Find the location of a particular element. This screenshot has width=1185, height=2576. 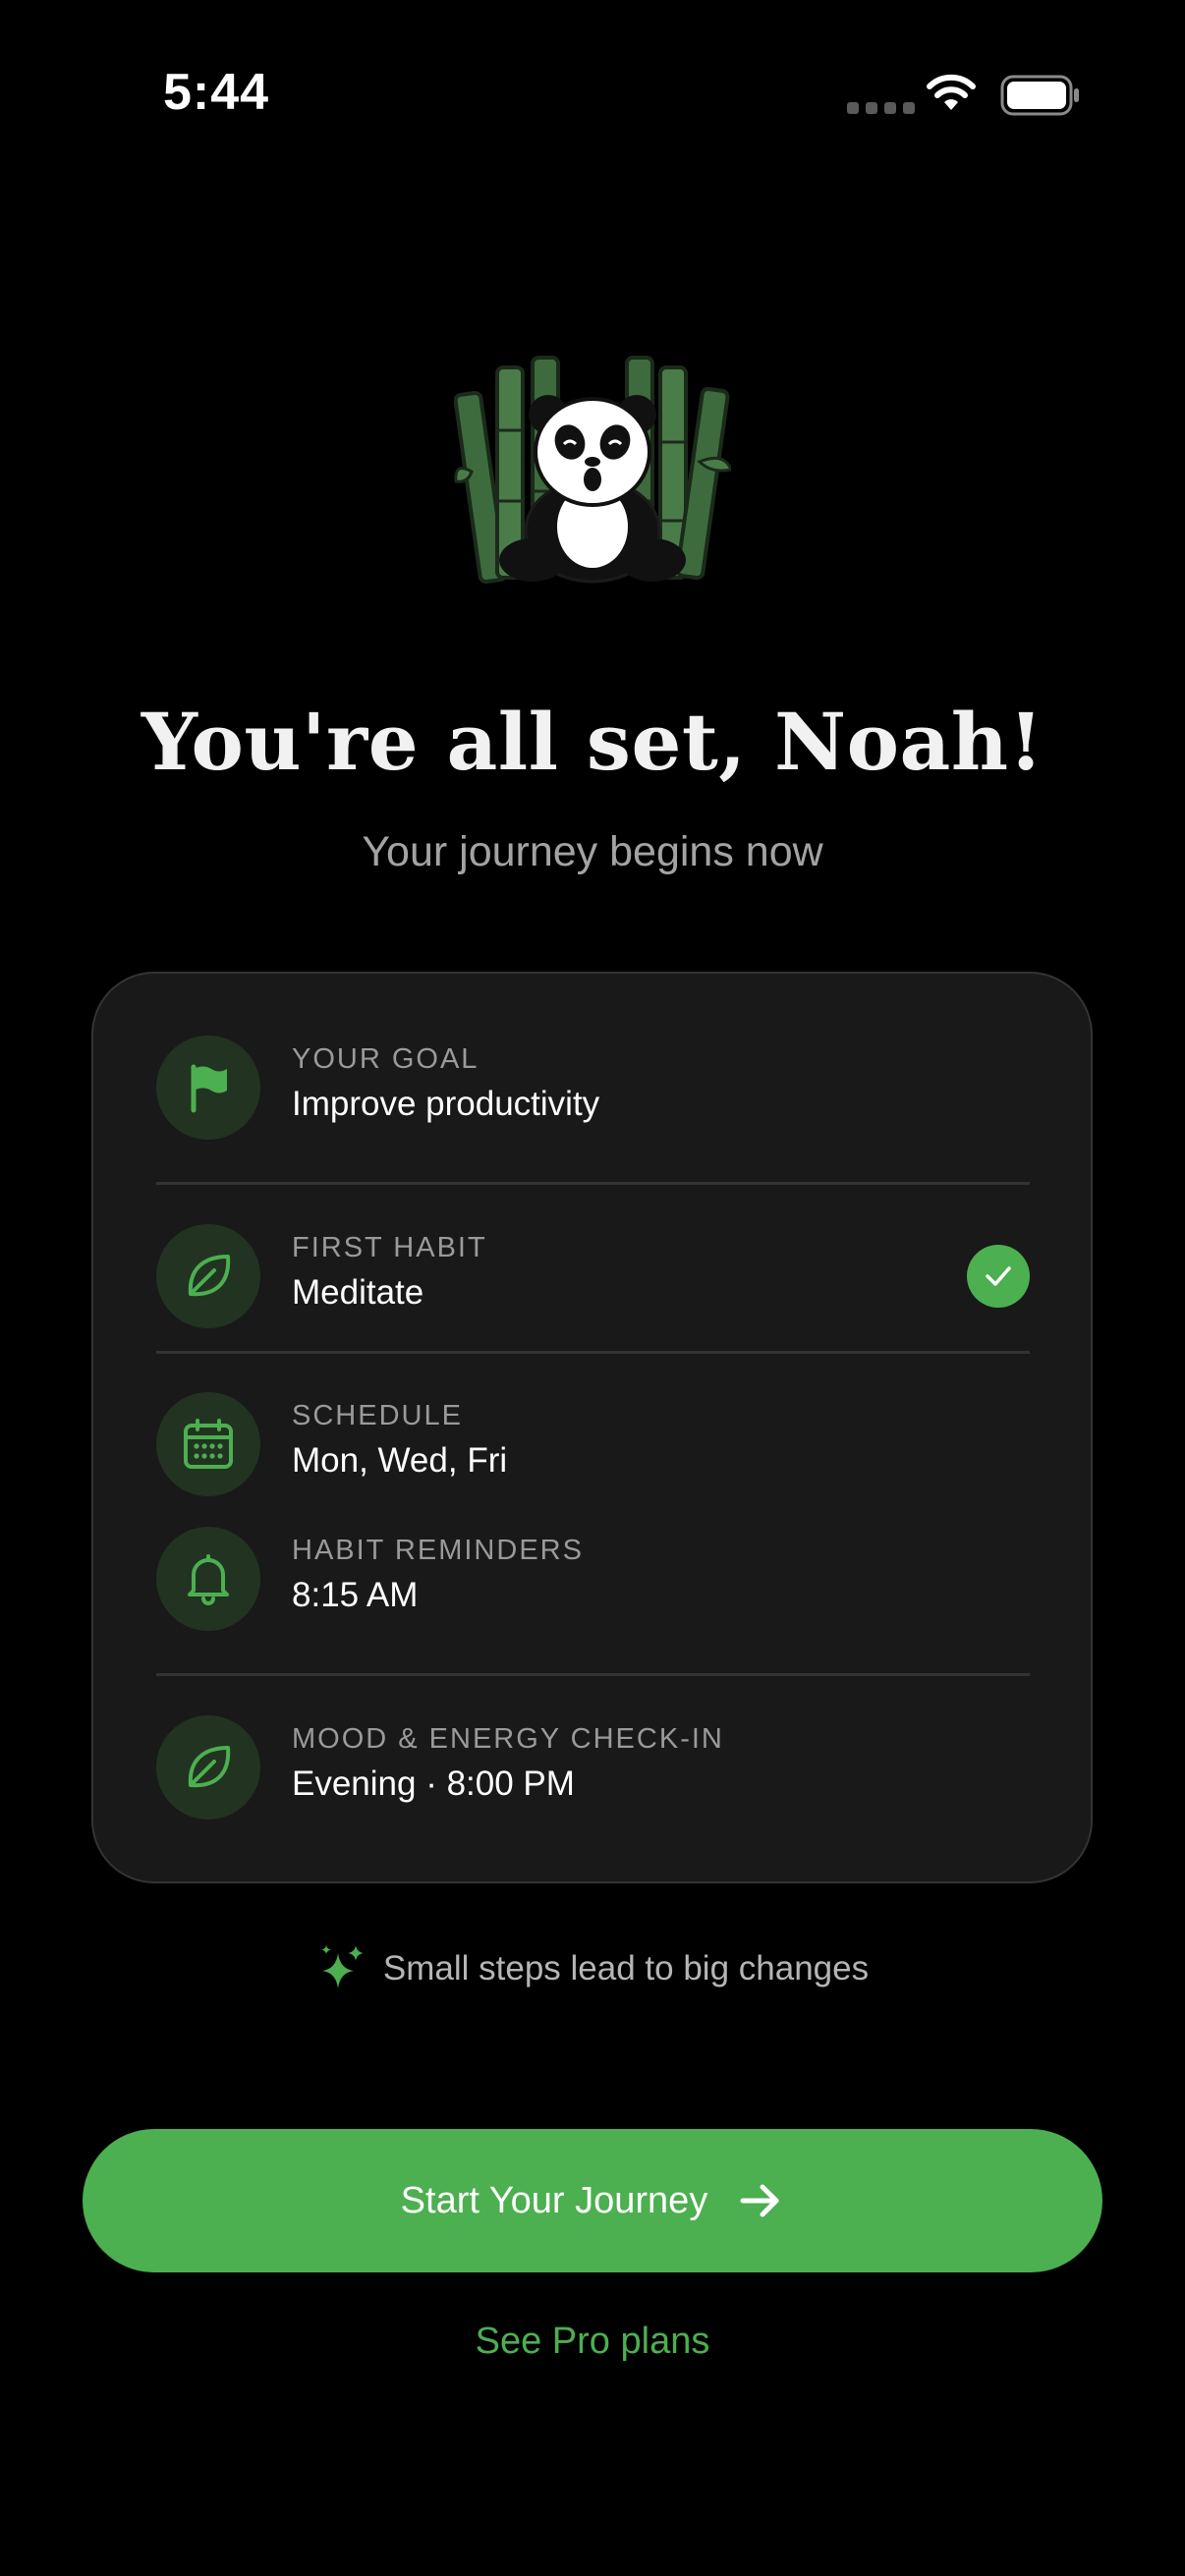

bell-icon is located at coordinates (208, 1579).